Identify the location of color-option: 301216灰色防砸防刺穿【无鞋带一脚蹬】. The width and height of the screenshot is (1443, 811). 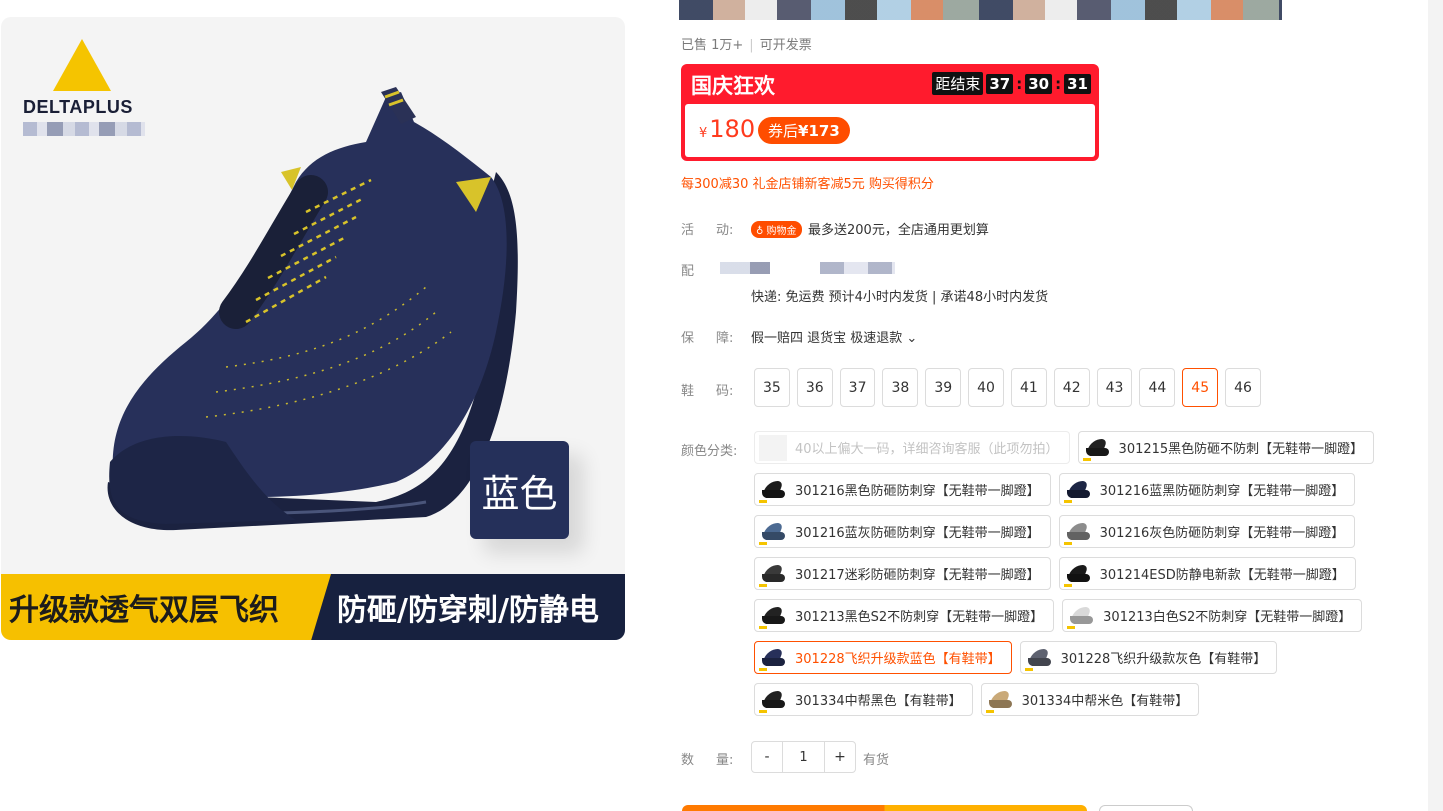
(1207, 531).